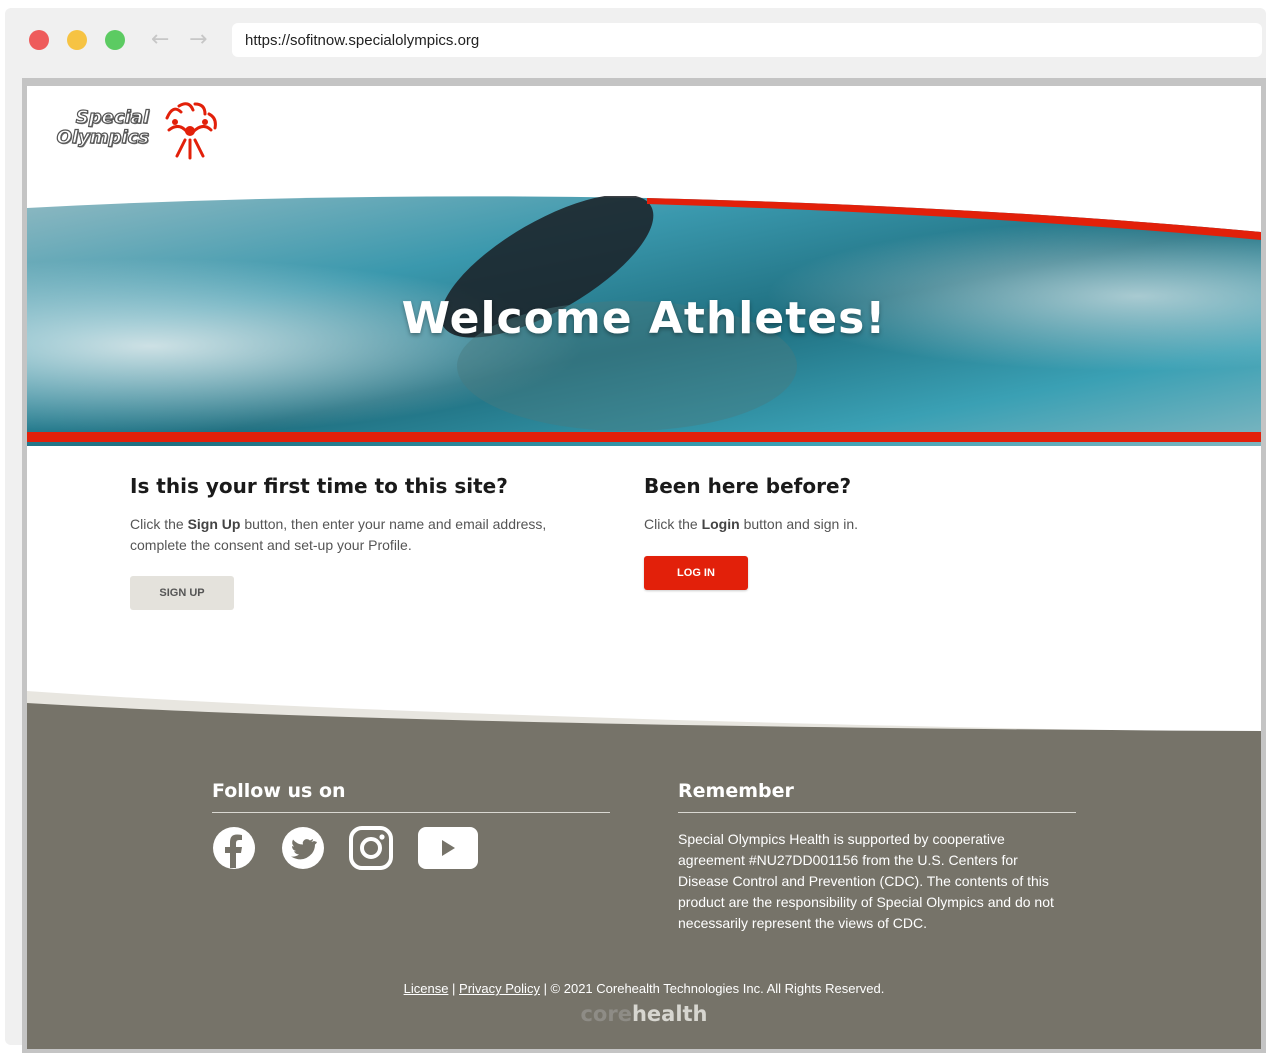 Image resolution: width=1266 pixels, height=1053 pixels. I want to click on login-text-bold: Login, so click(720, 524).